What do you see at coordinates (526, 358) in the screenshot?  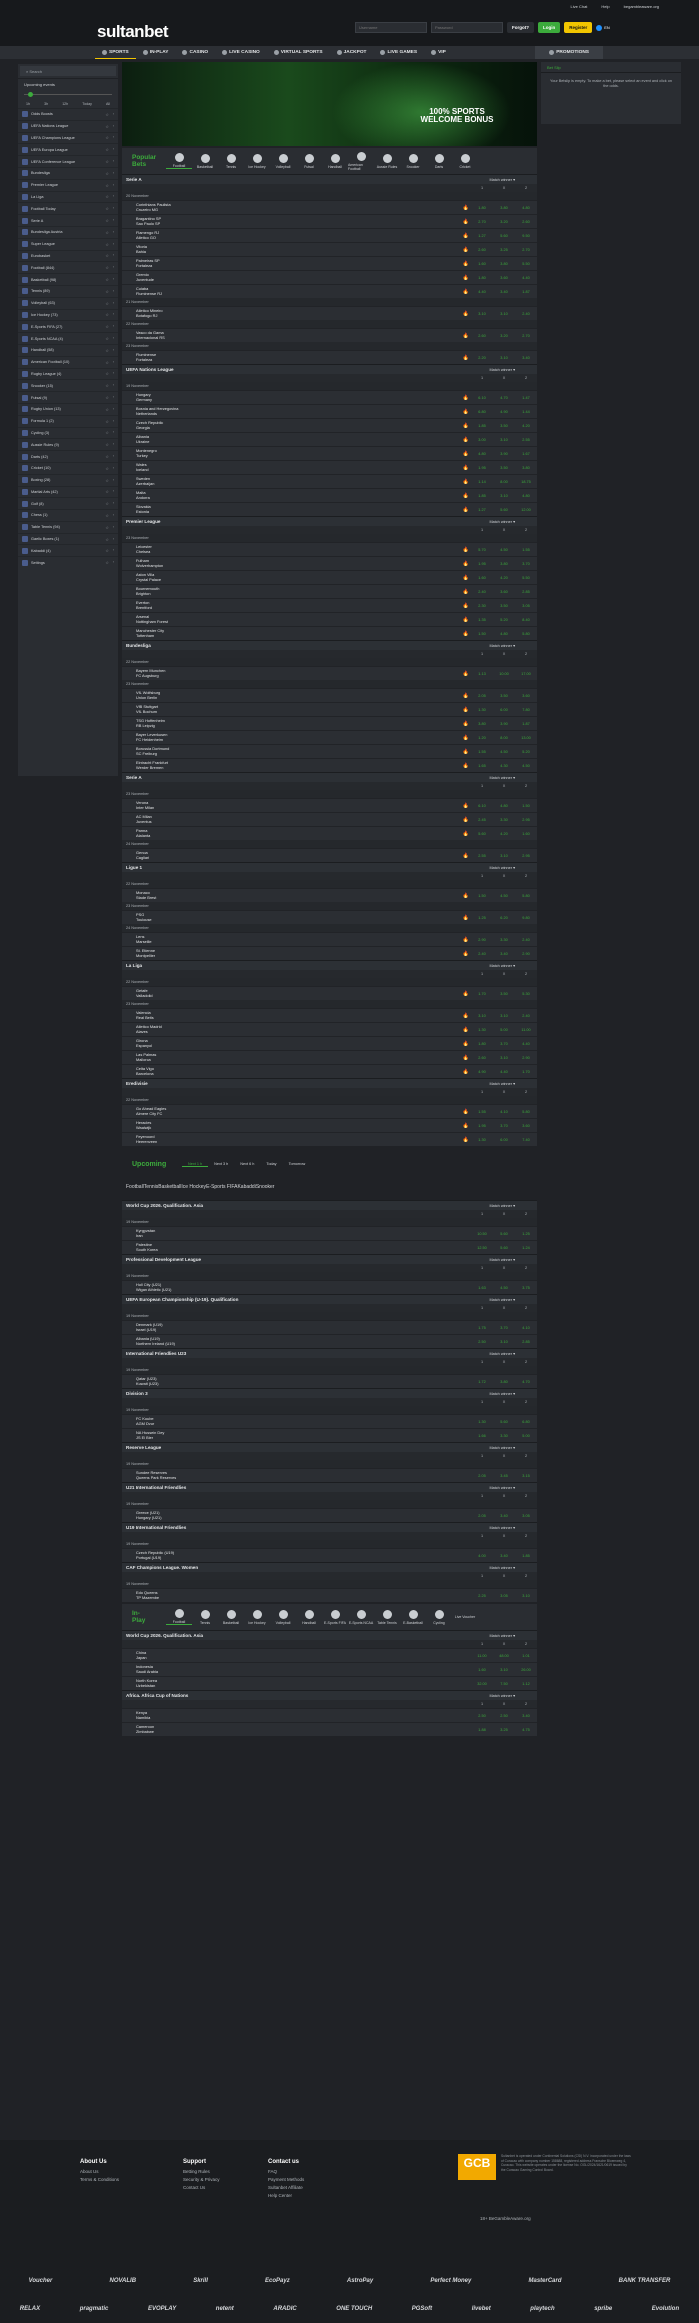 I see `odds-button: 3.40` at bounding box center [526, 358].